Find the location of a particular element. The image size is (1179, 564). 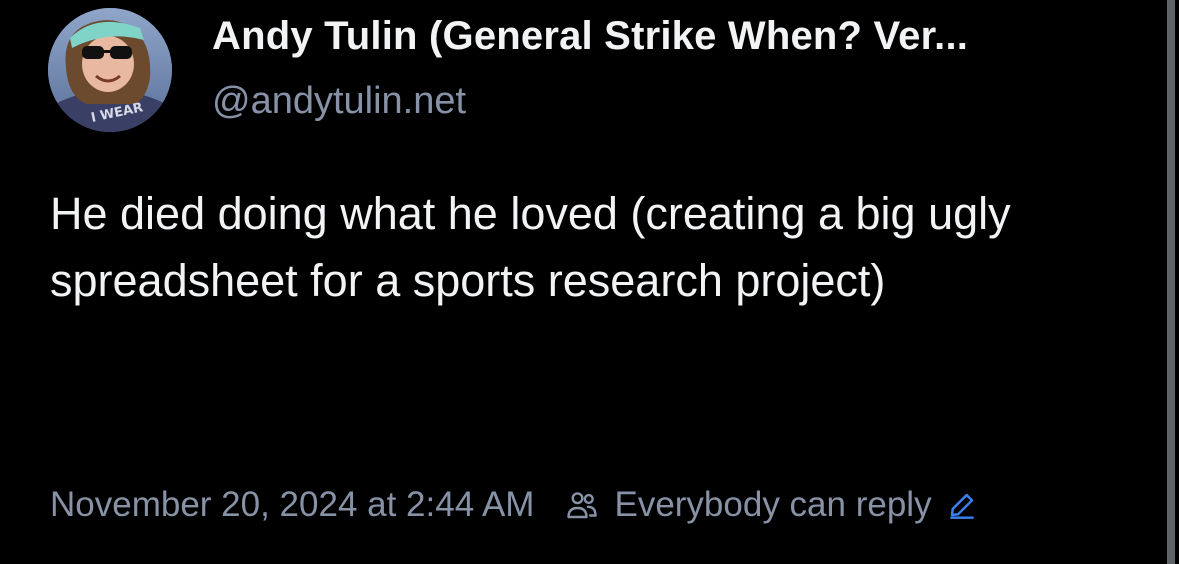

avatar: I WEAR is located at coordinates (110, 70).